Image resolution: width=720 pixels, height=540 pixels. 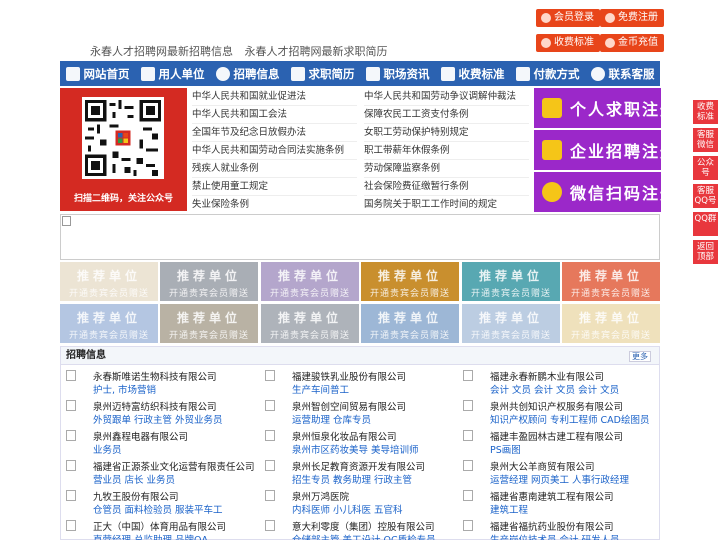 What do you see at coordinates (407, 151) in the screenshot?
I see `law-link: 职工带薪年休假条例` at bounding box center [407, 151].